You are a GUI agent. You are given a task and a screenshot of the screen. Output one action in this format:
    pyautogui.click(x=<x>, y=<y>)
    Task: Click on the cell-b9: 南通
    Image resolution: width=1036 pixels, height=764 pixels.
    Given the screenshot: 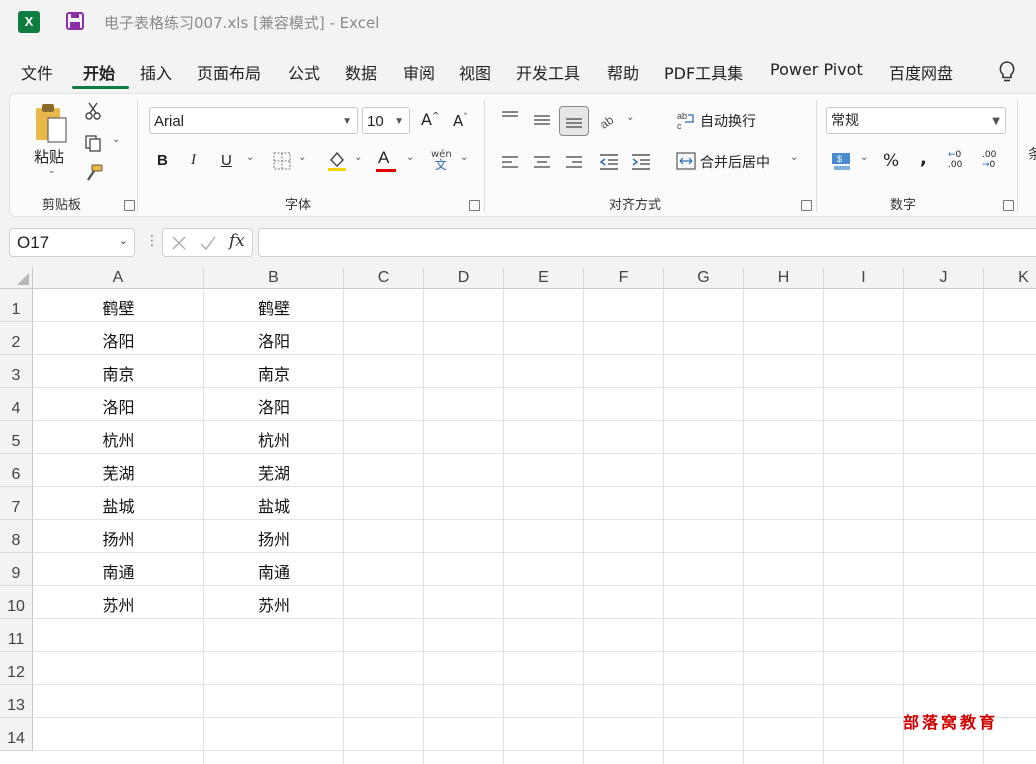 What is the action you would take?
    pyautogui.click(x=274, y=571)
    